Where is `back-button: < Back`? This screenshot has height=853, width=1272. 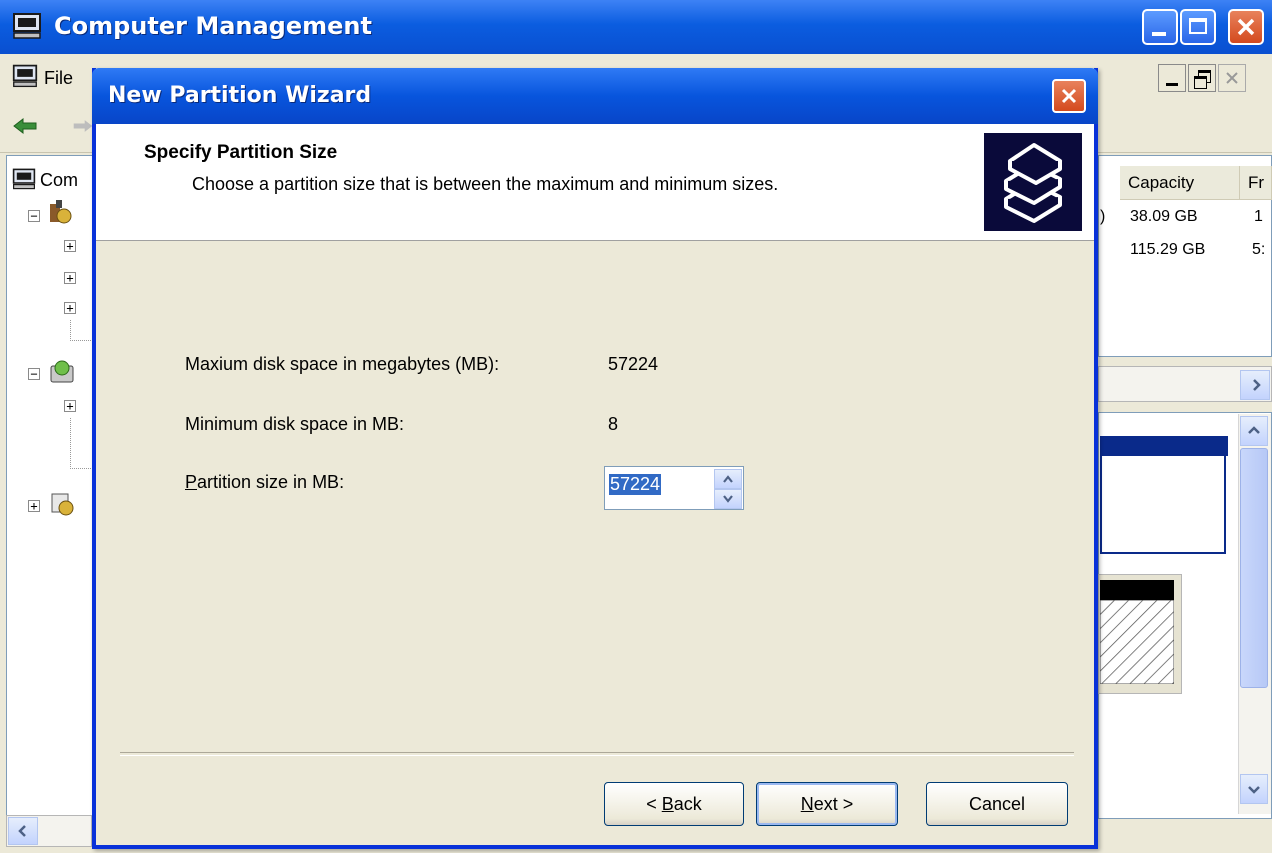
back-button: < Back is located at coordinates (674, 804).